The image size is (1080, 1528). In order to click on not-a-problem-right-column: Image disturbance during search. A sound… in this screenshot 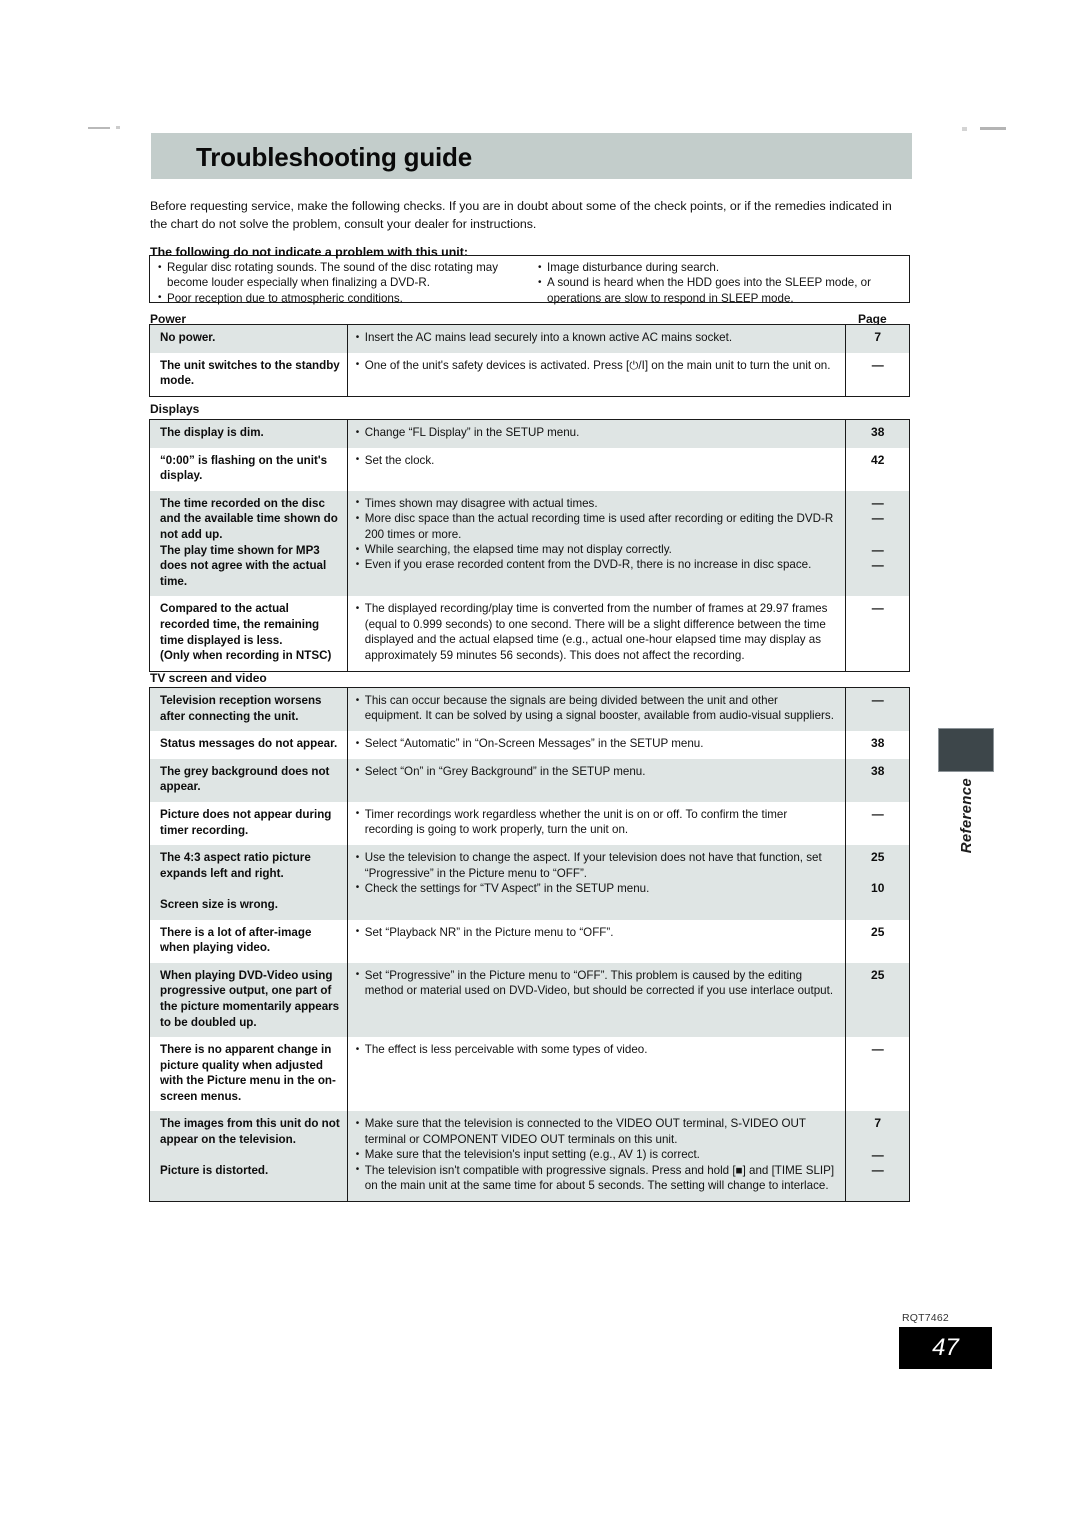, I will do `click(719, 280)`.